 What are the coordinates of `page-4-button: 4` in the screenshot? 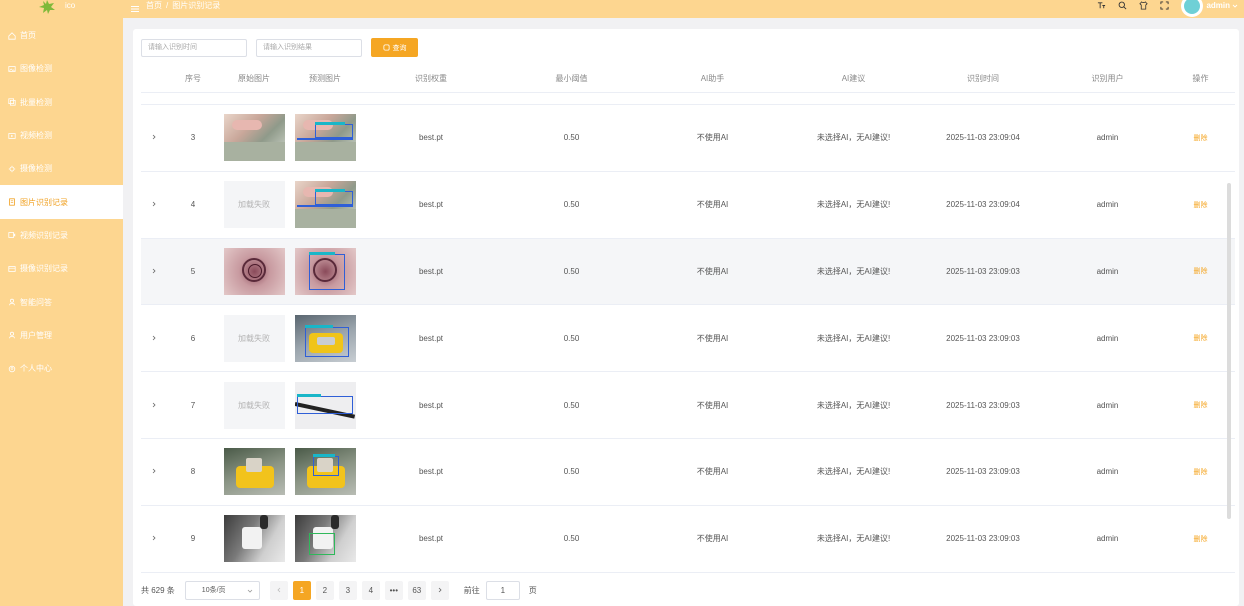 It's located at (370, 590).